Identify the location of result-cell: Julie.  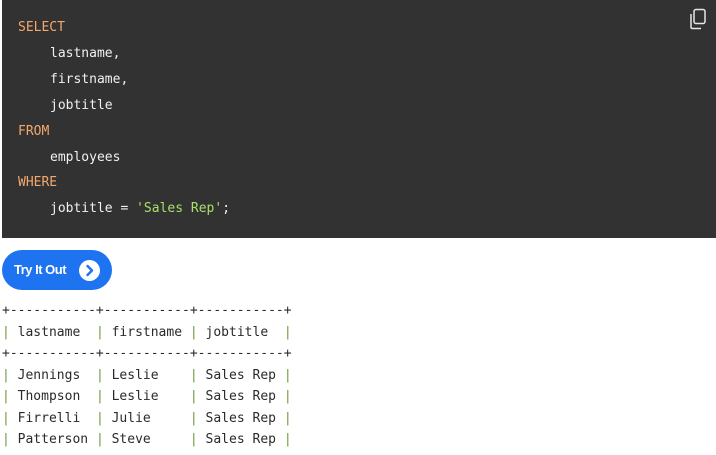
(131, 418).